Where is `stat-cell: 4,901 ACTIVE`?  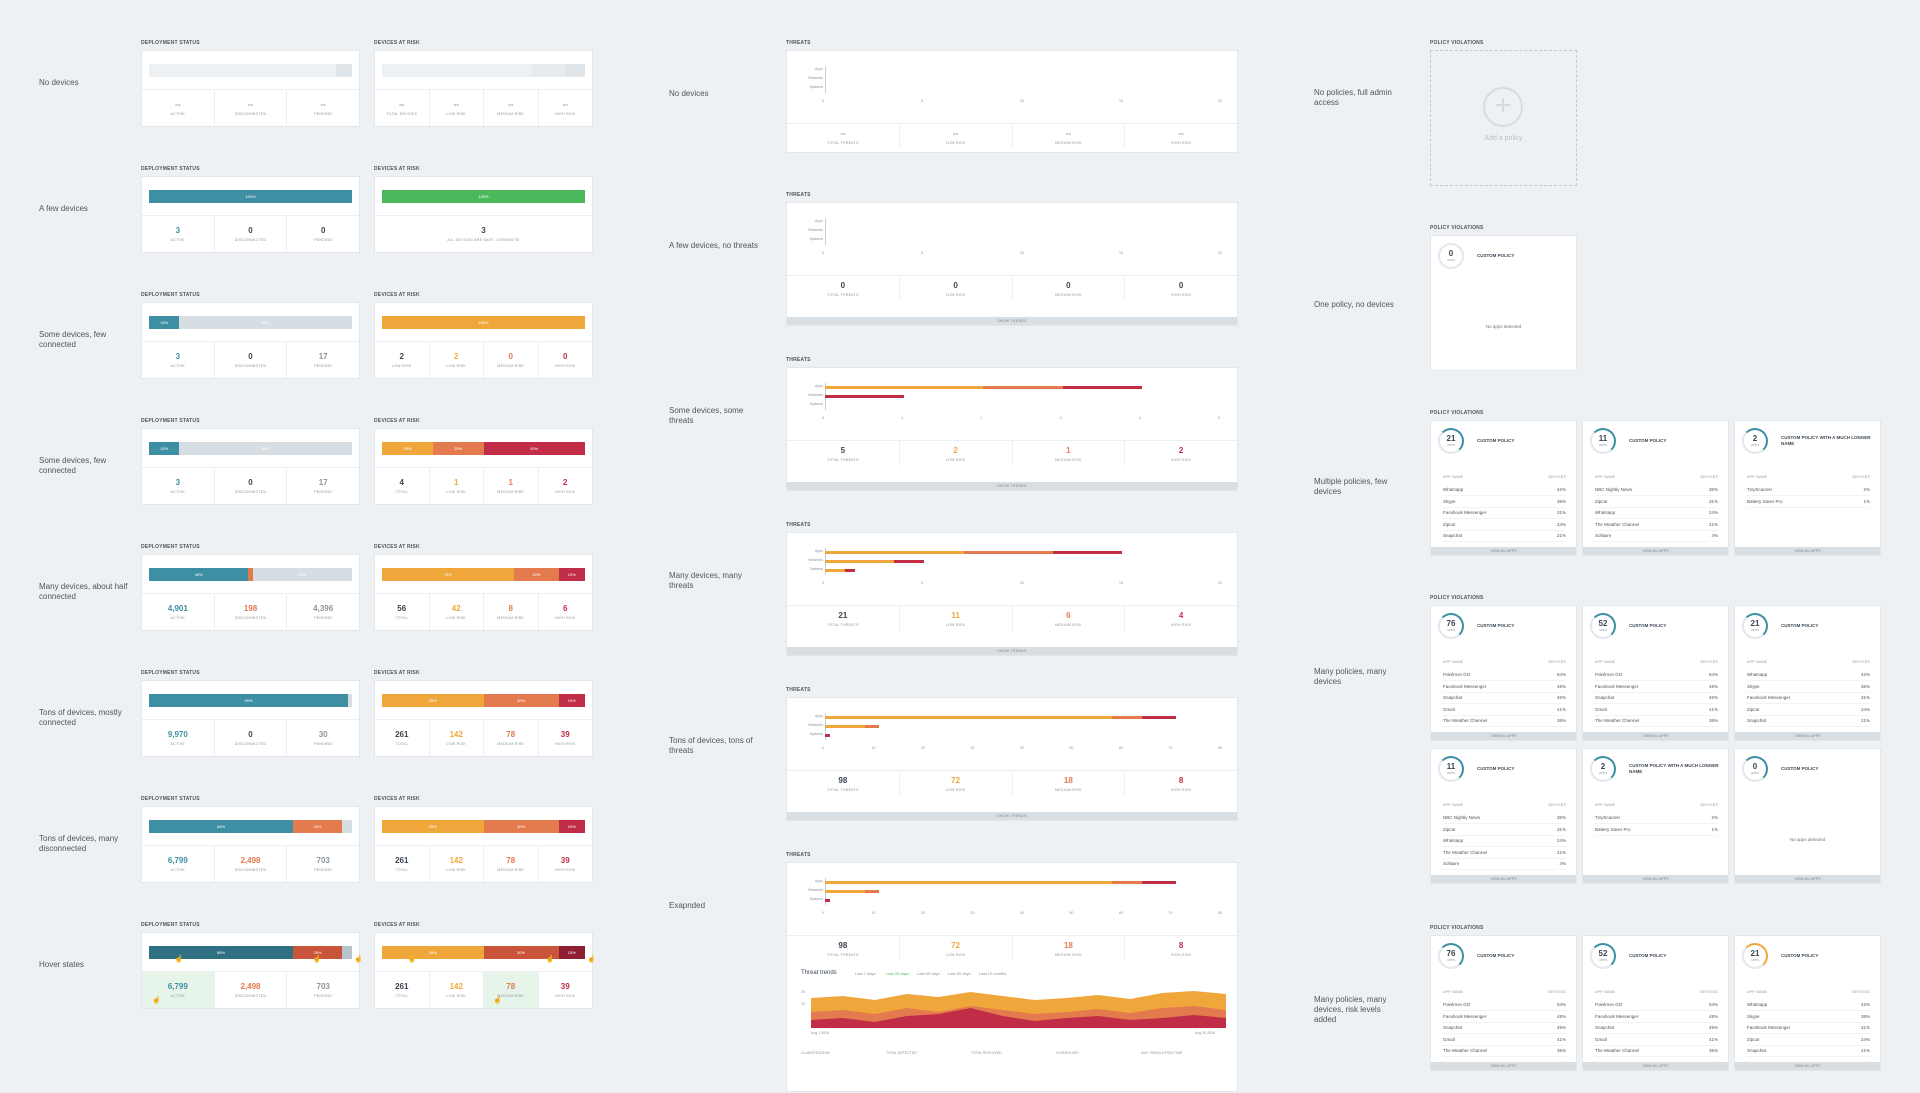 stat-cell: 4,901 ACTIVE is located at coordinates (178, 612).